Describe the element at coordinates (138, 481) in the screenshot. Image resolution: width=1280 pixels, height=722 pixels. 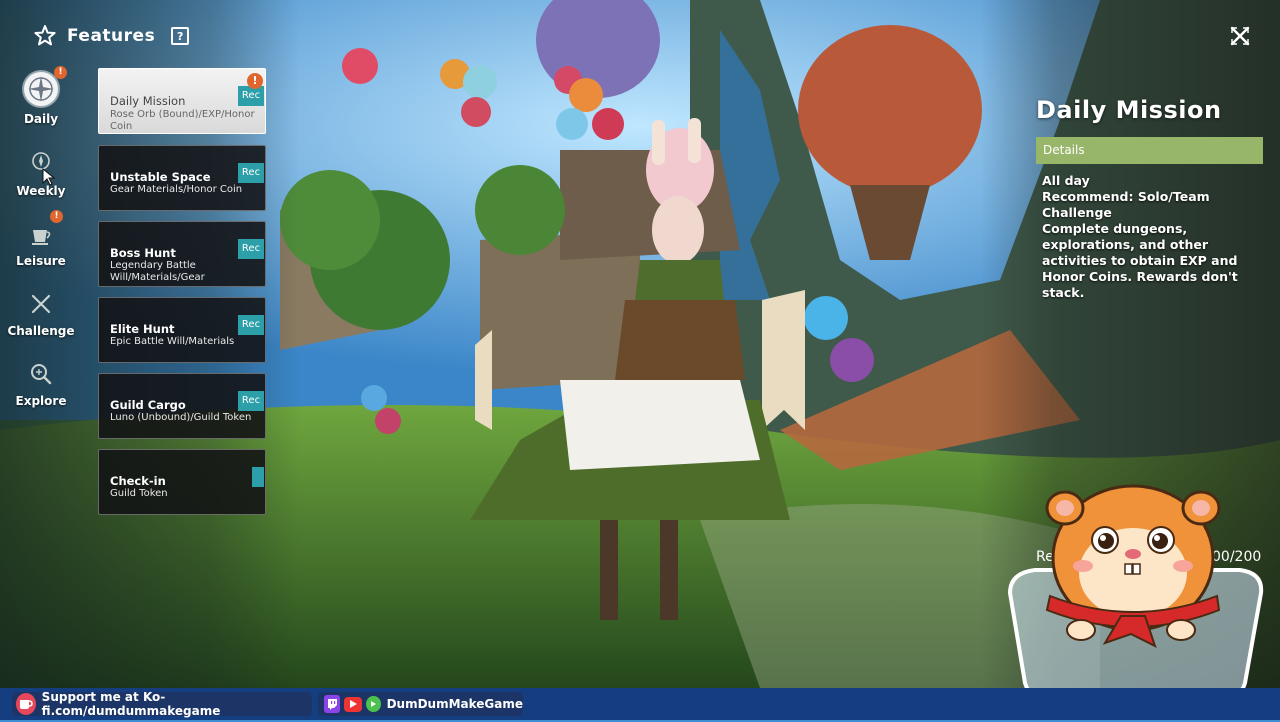
I see `mission-name: Check-in` at that location.